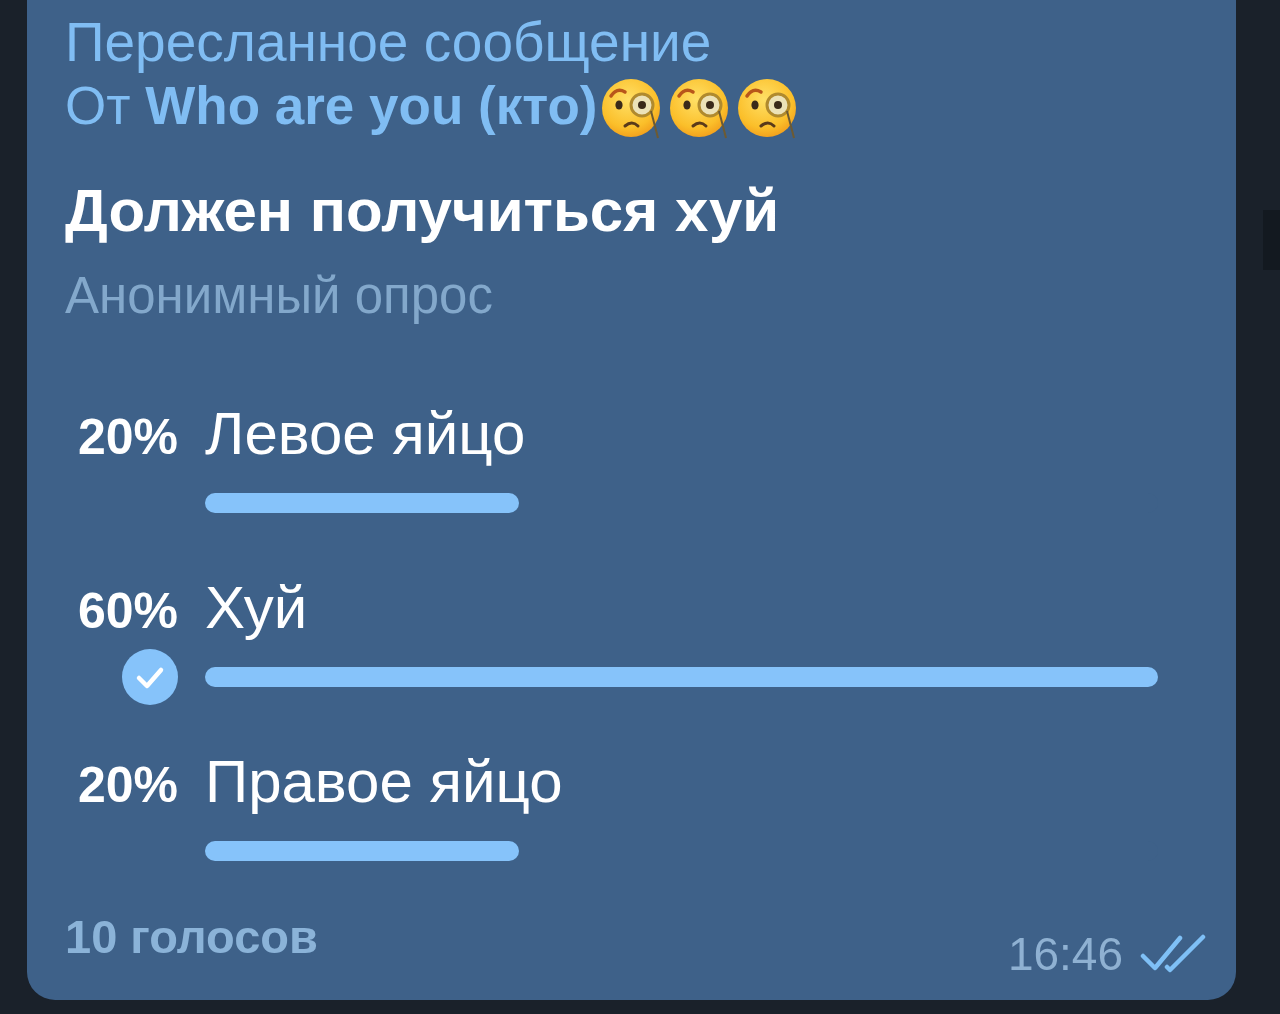 This screenshot has width=1280, height=1014. What do you see at coordinates (422, 211) in the screenshot?
I see `poll-question: Должен получиться хуй` at bounding box center [422, 211].